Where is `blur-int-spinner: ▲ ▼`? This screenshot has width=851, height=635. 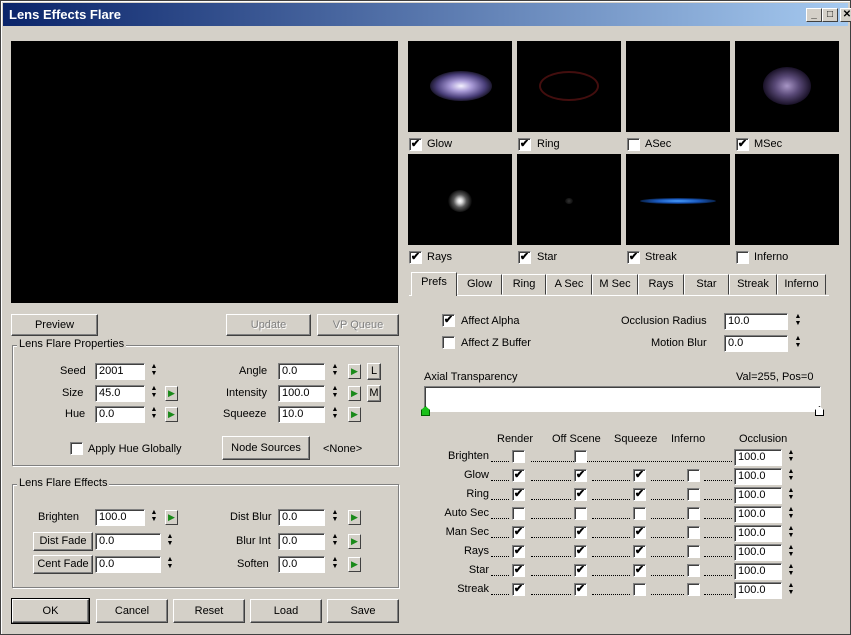
blur-int-spinner: ▲ ▼ is located at coordinates (335, 541).